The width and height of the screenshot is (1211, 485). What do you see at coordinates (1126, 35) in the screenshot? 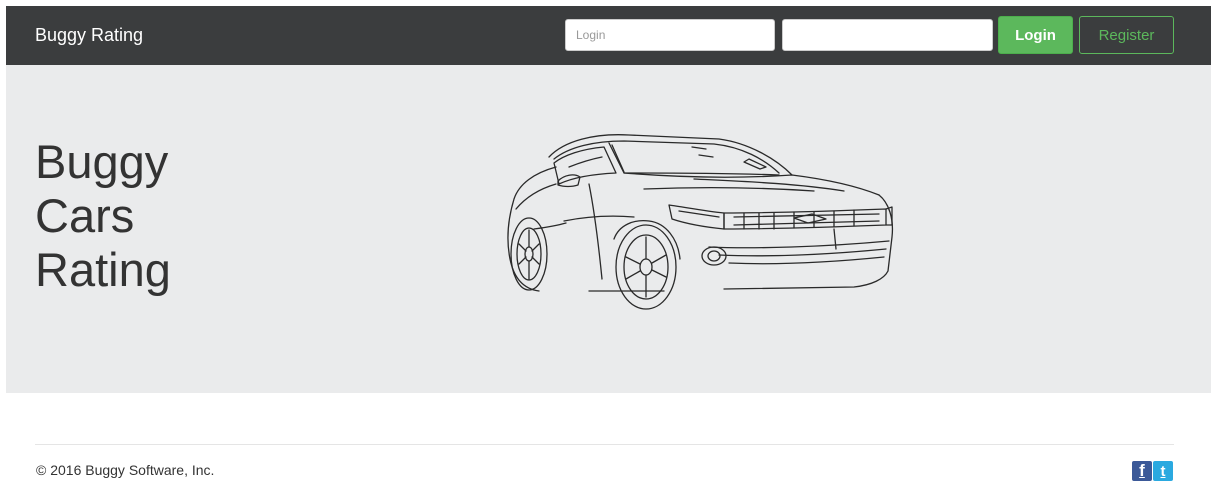
I see `register-button: Register` at bounding box center [1126, 35].